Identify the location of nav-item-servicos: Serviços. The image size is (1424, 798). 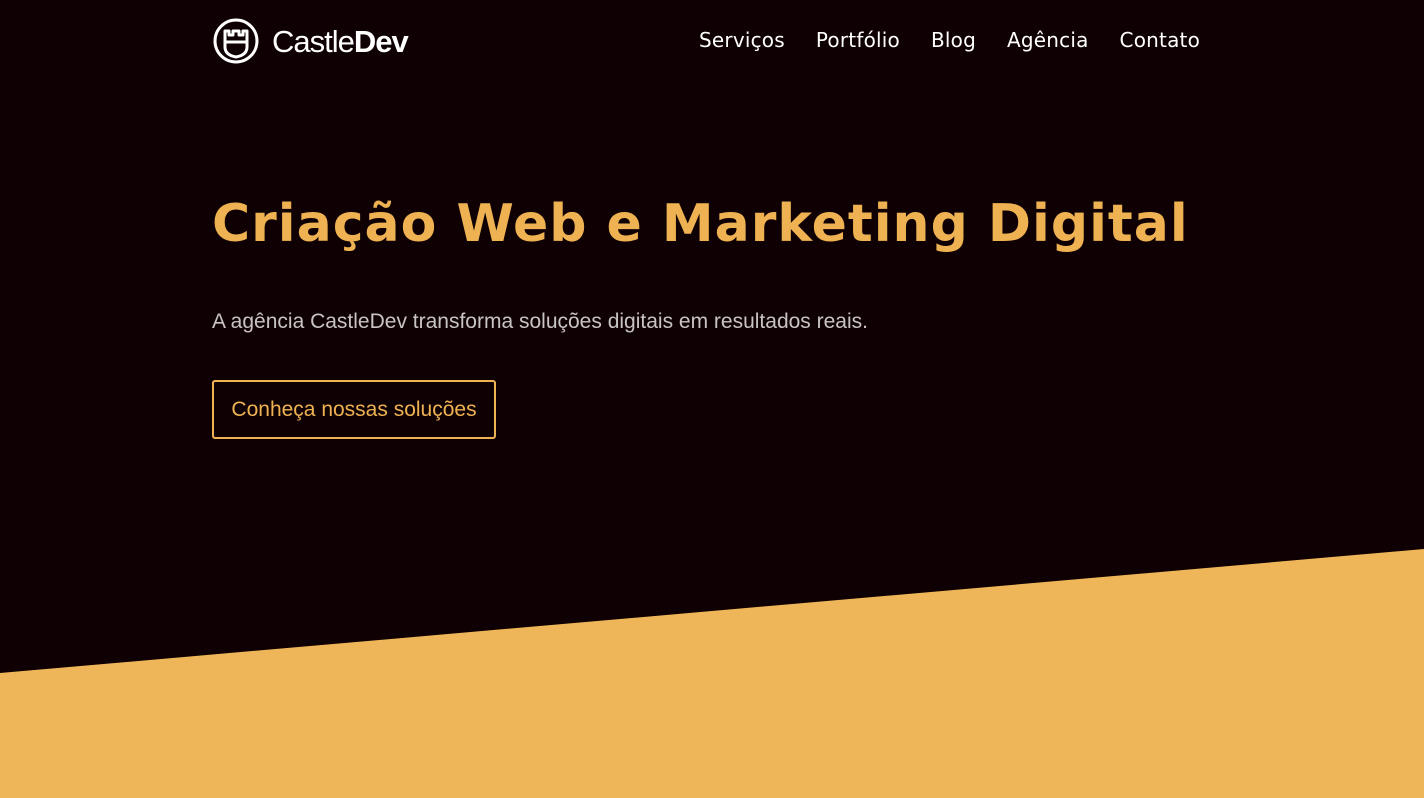
(742, 40).